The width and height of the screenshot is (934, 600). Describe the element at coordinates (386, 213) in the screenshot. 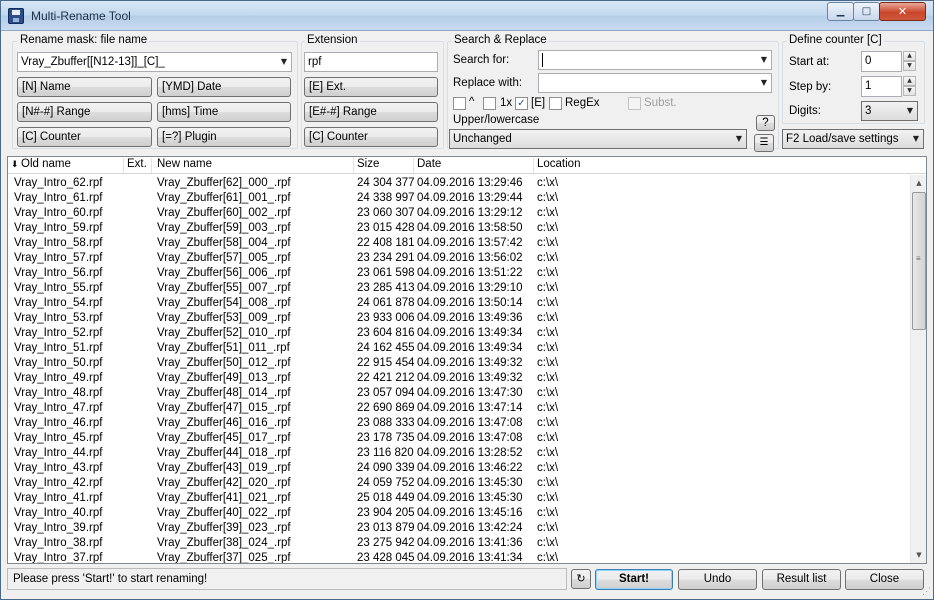

I see `cell-size: 23 060 307` at that location.